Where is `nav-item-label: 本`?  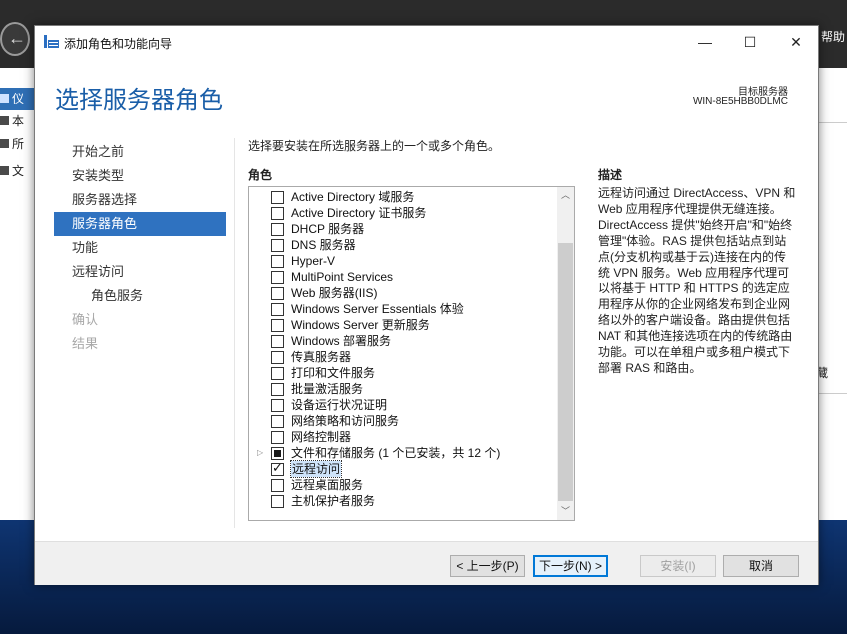 nav-item-label: 本 is located at coordinates (18, 121).